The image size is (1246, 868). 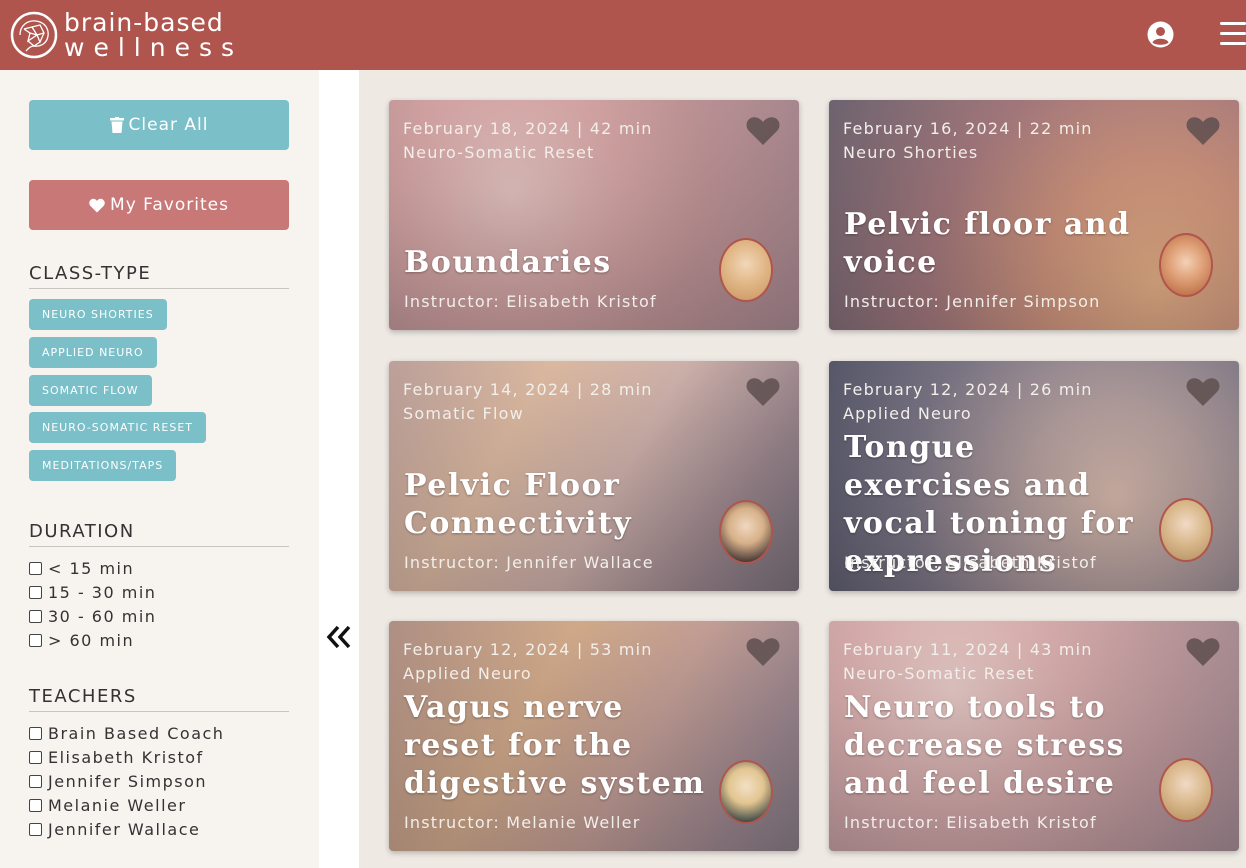 I want to click on sidebar-divider, so click(x=339, y=469).